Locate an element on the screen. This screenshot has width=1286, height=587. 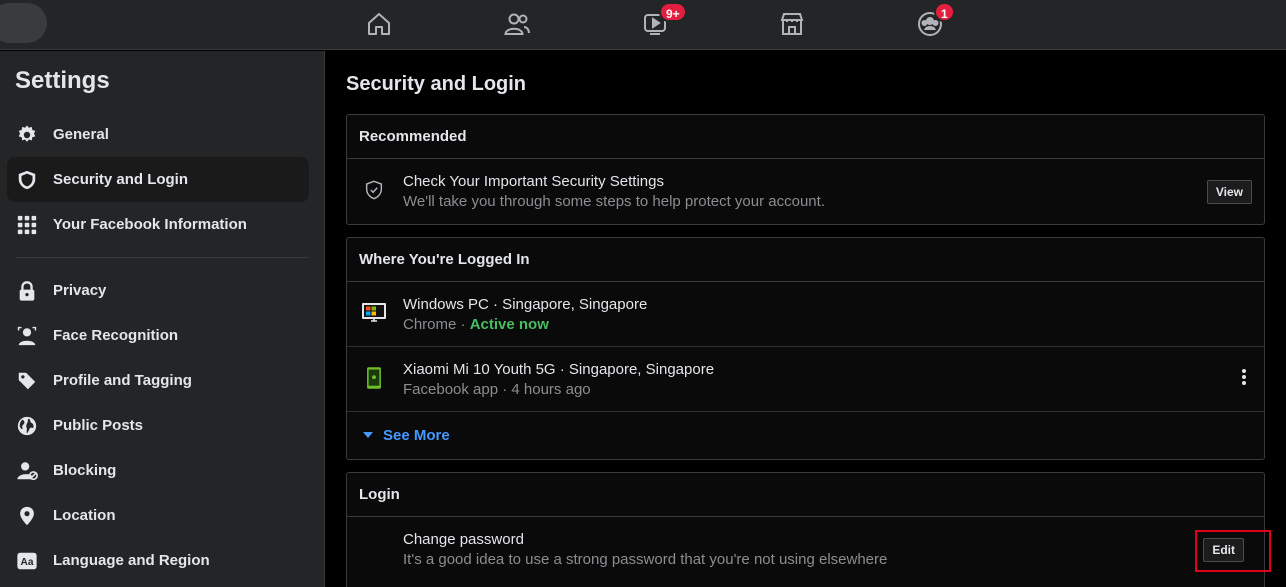
sidebar-item-public-posts: Public Posts is located at coordinates (158, 425).